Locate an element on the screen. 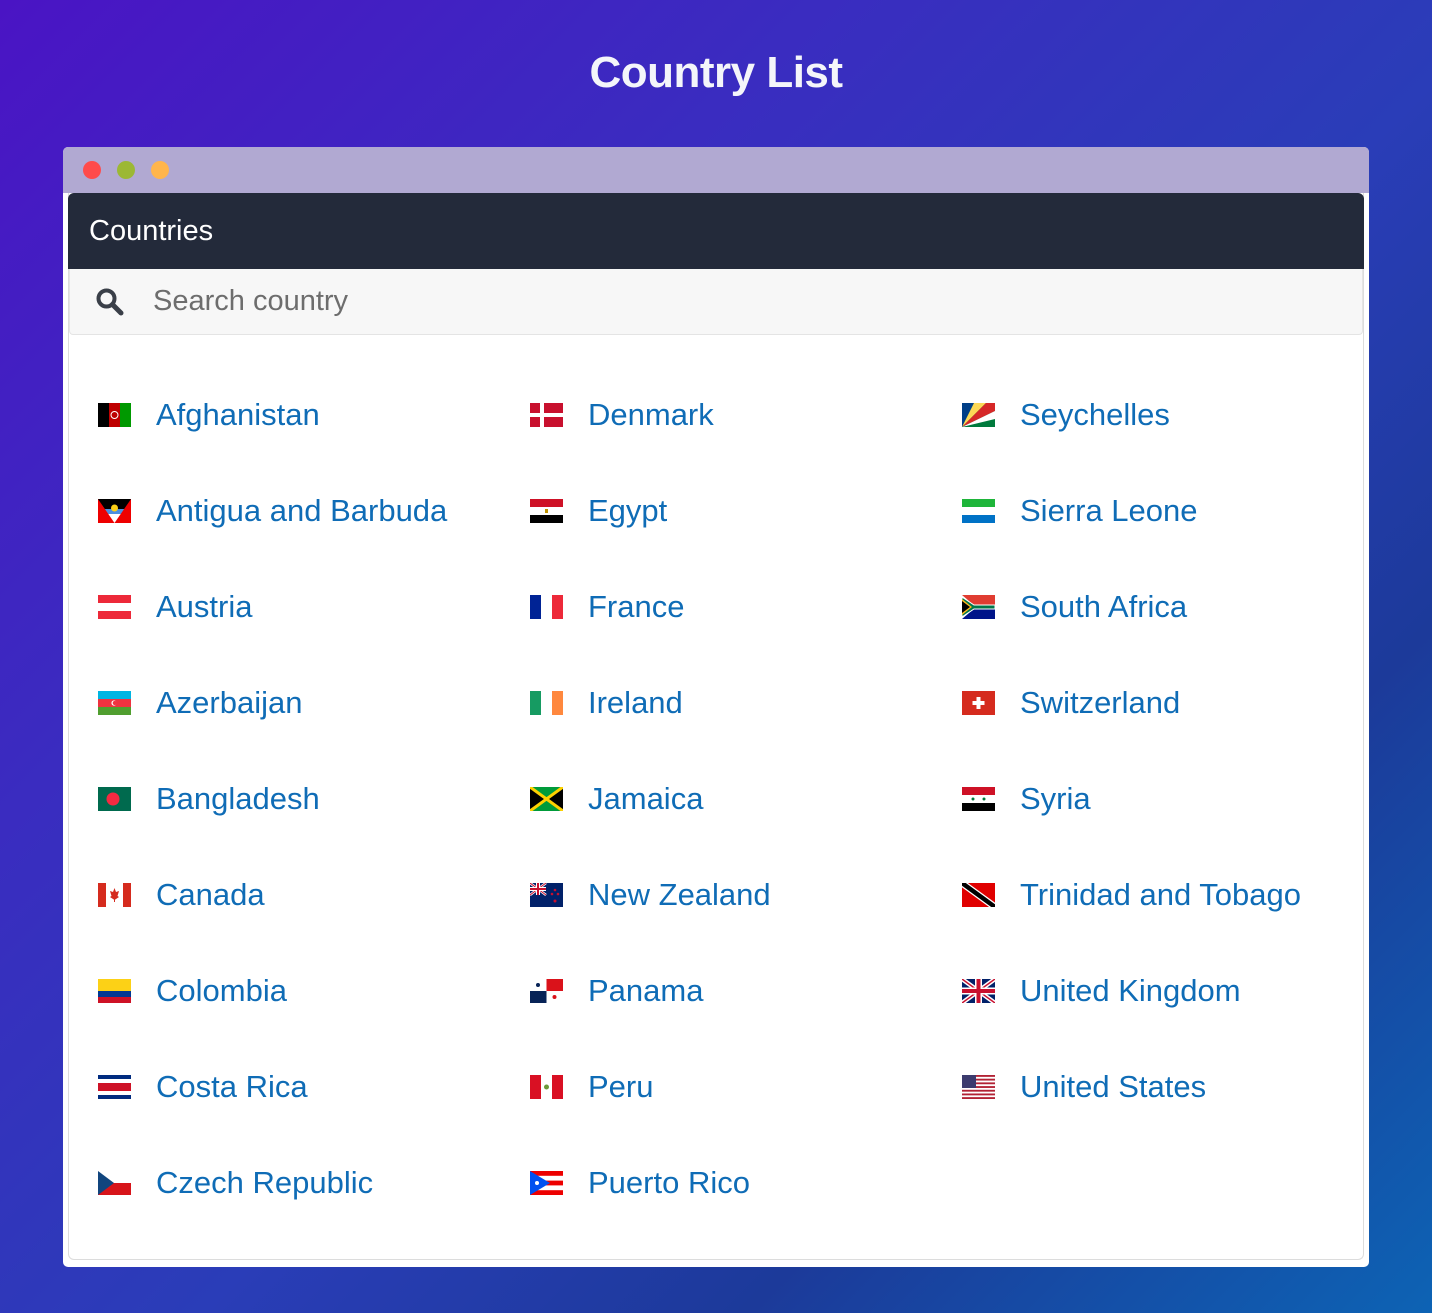 The width and height of the screenshot is (1432, 1313). country-link-egypt: Egypt is located at coordinates (746, 511).